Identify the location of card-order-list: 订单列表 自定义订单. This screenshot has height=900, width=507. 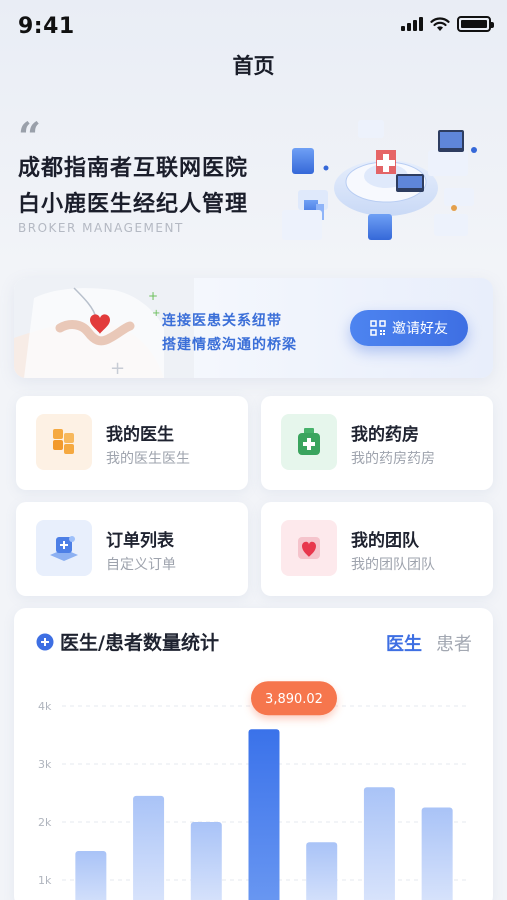
(132, 549).